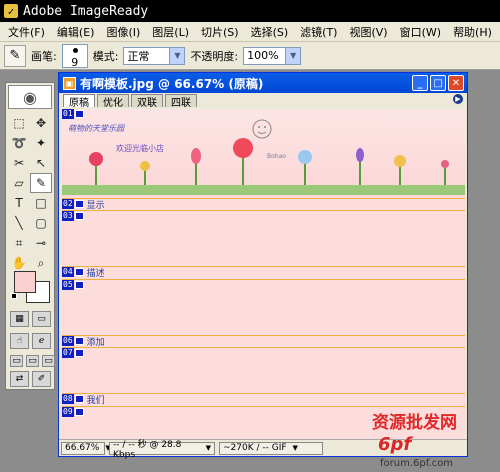 This screenshot has width=500, height=472. I want to click on brush-preset-picker: 9, so click(74, 56).